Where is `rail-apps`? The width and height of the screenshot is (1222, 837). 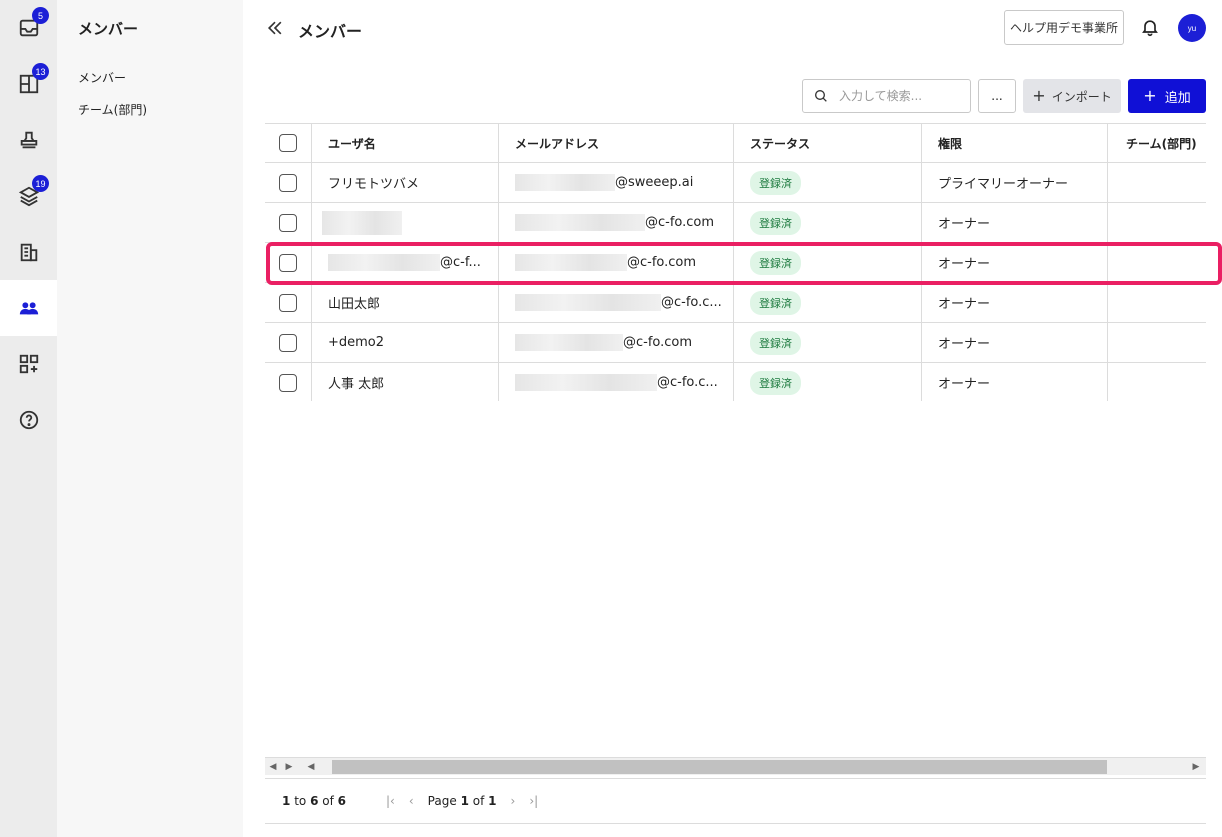
rail-apps is located at coordinates (28, 364).